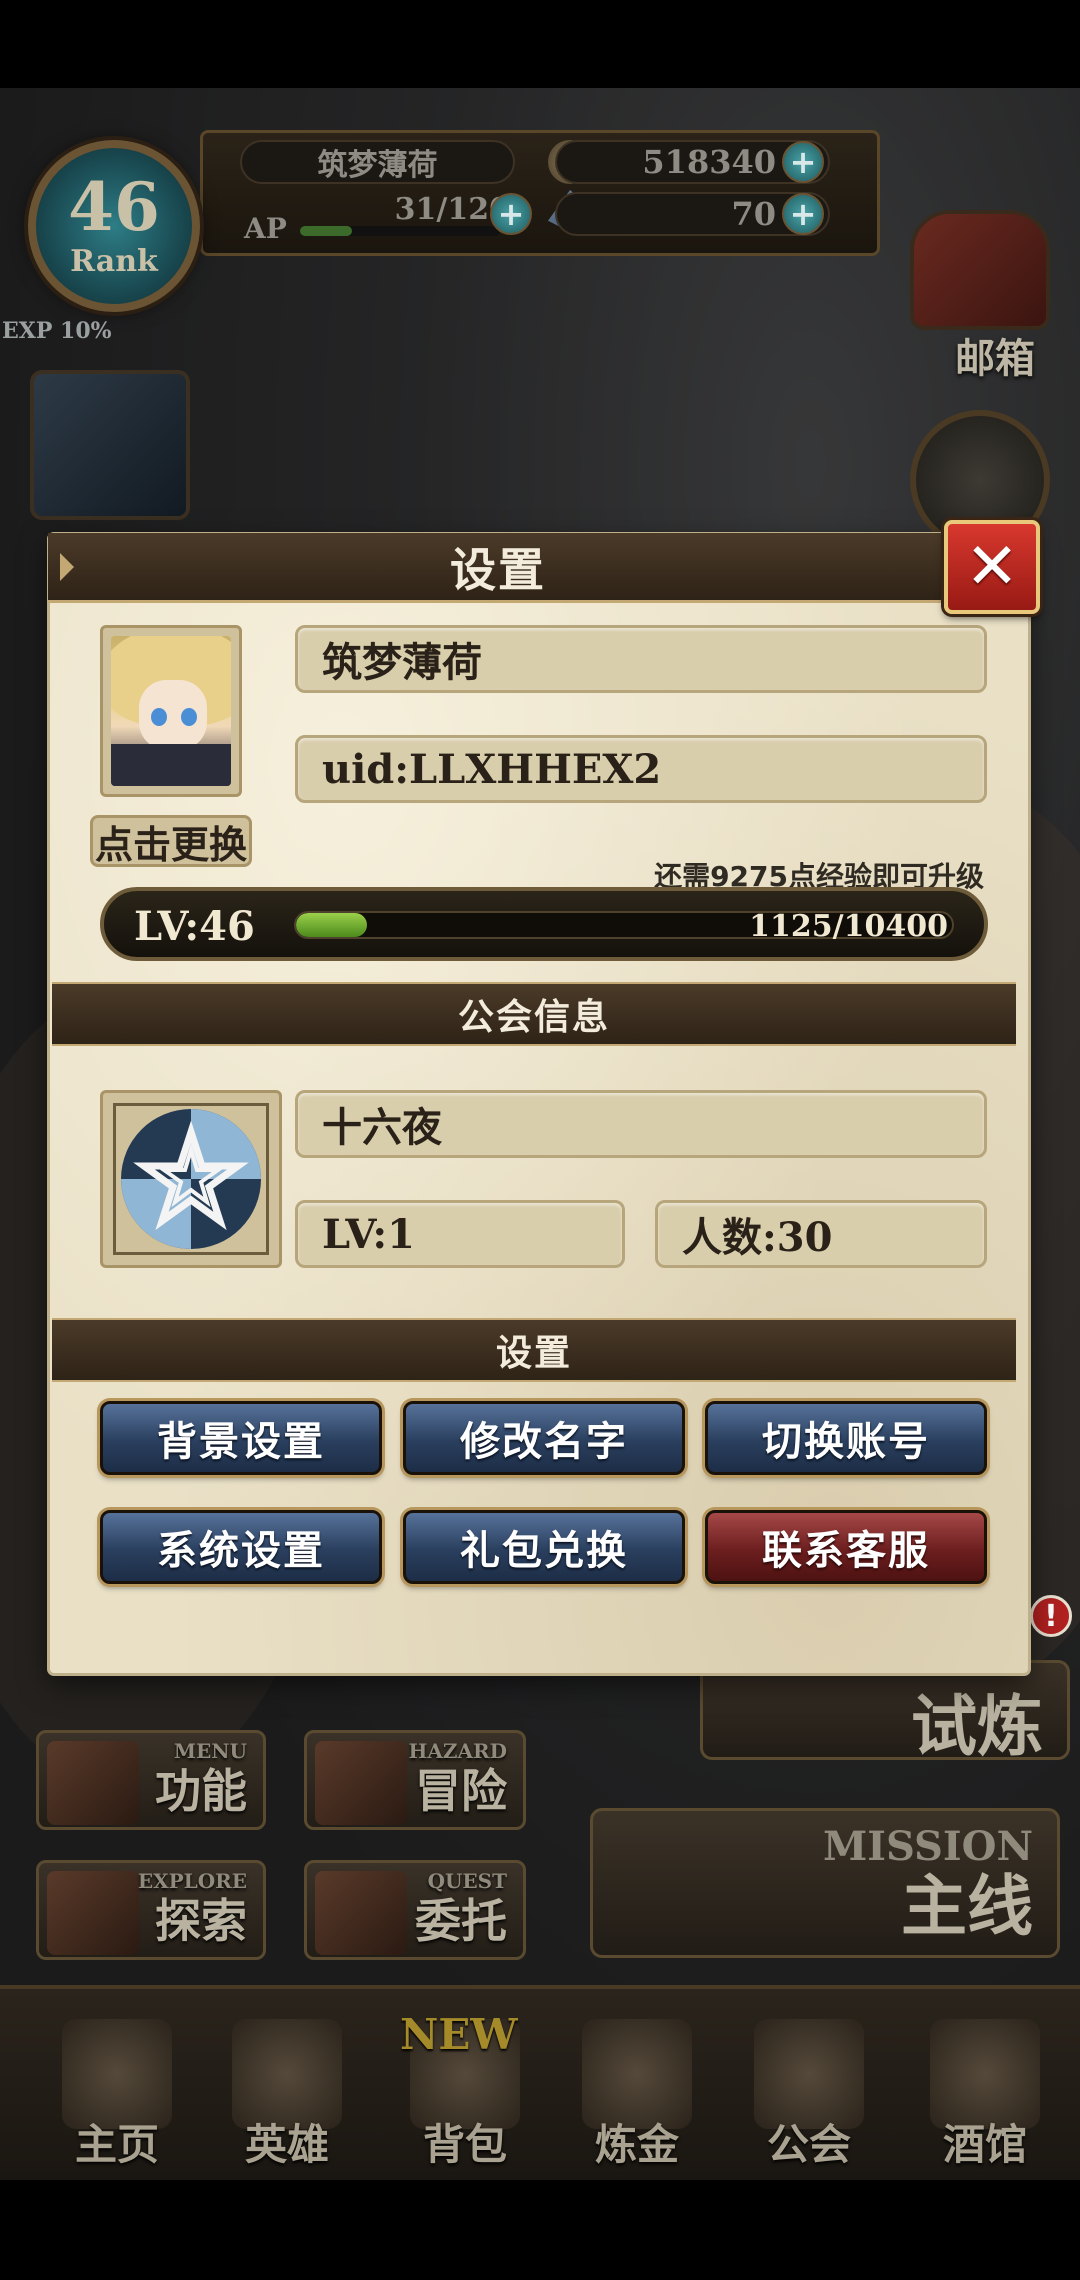 The image size is (1080, 2280). What do you see at coordinates (93, 1913) in the screenshot?
I see `map-icon` at bounding box center [93, 1913].